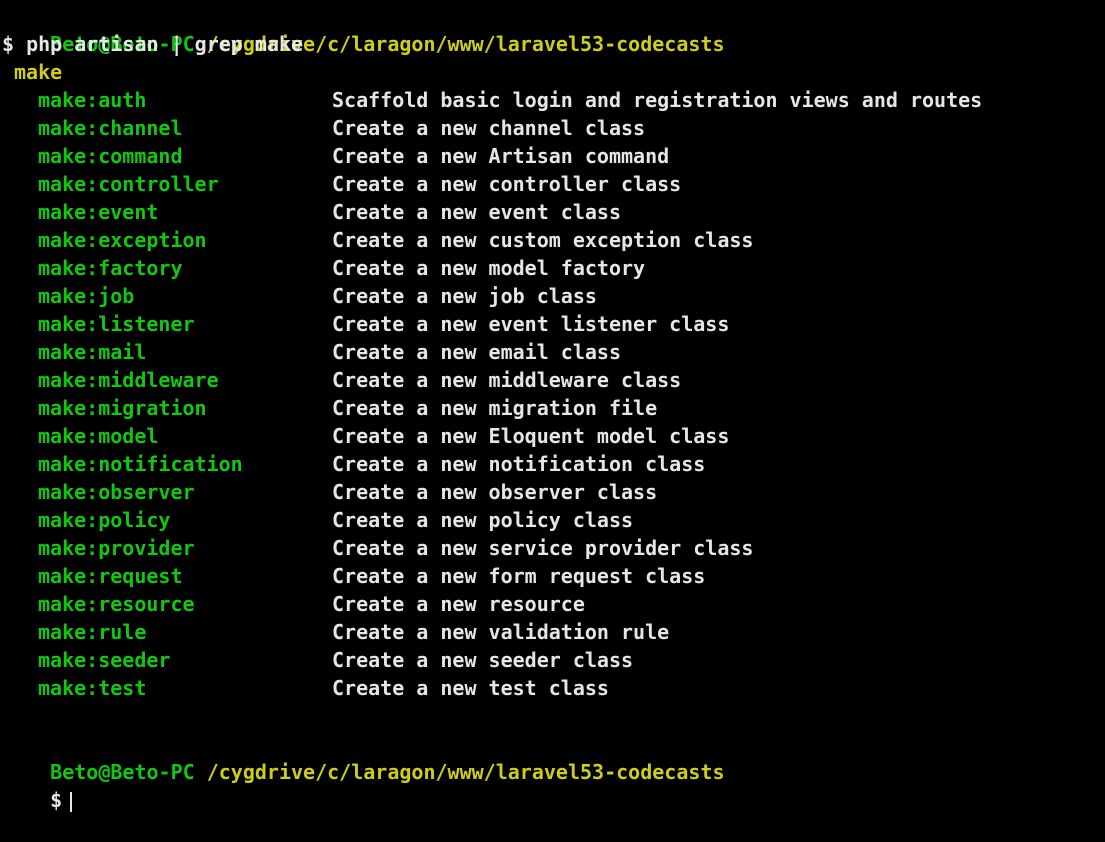 The height and width of the screenshot is (842, 1105). What do you see at coordinates (38, 72) in the screenshot?
I see `command-group-label: make` at bounding box center [38, 72].